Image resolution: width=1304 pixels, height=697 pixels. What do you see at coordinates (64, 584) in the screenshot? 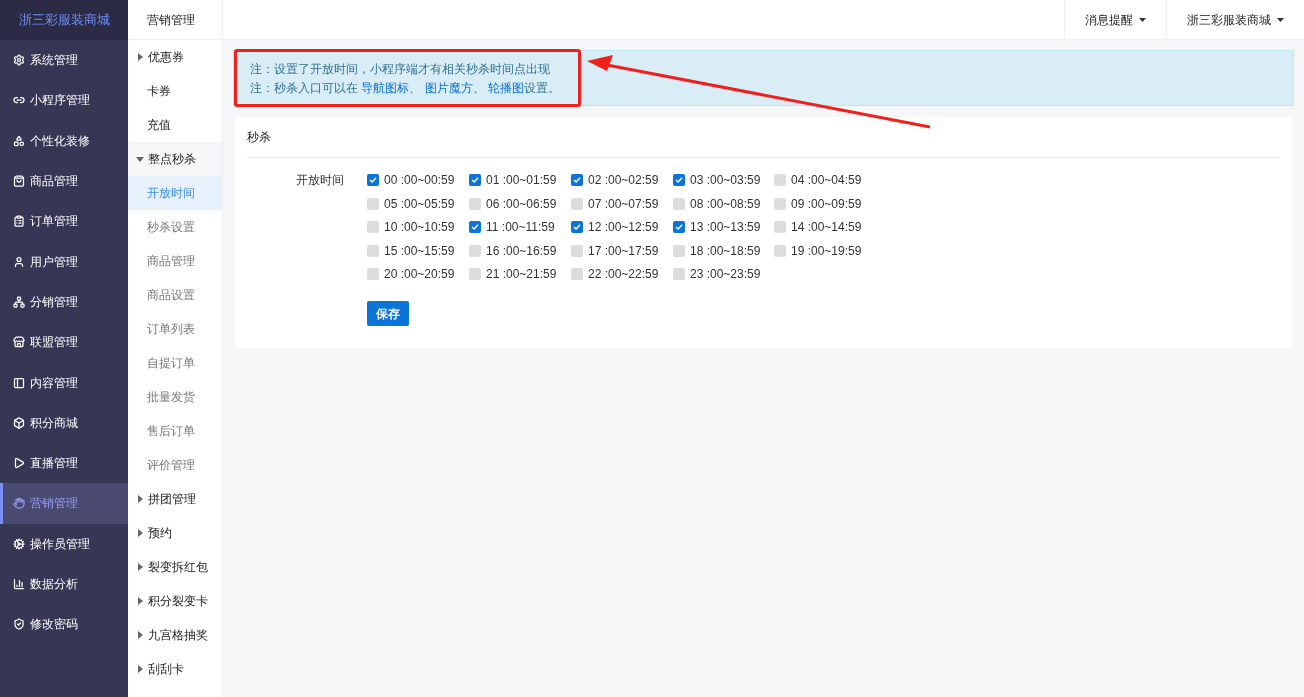
I see `sidebar-item: 数据分析` at bounding box center [64, 584].